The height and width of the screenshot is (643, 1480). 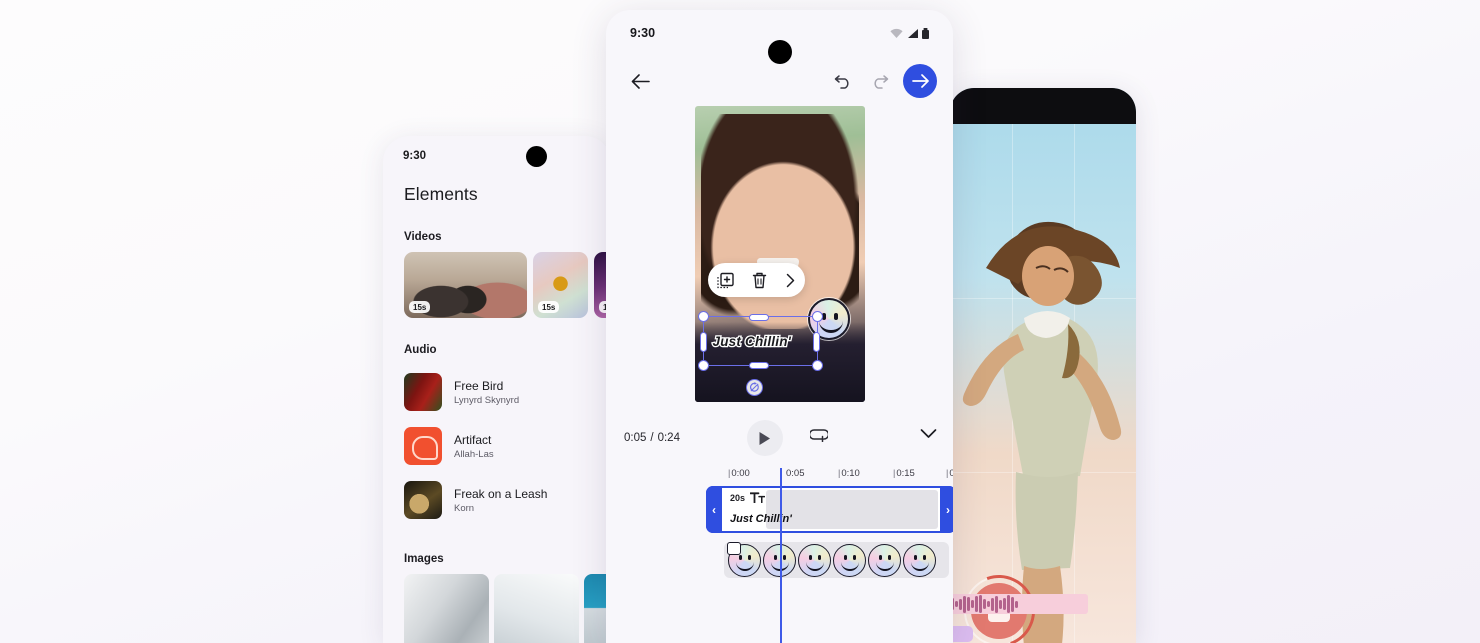 I want to click on audio-artist: Korn, so click(x=464, y=508).